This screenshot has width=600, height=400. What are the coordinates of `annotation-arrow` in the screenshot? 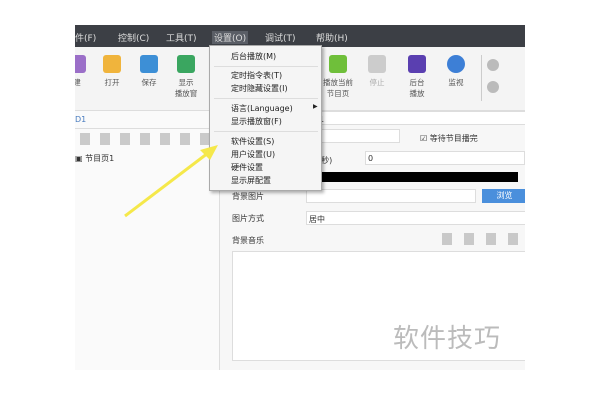 It's located at (171, 181).